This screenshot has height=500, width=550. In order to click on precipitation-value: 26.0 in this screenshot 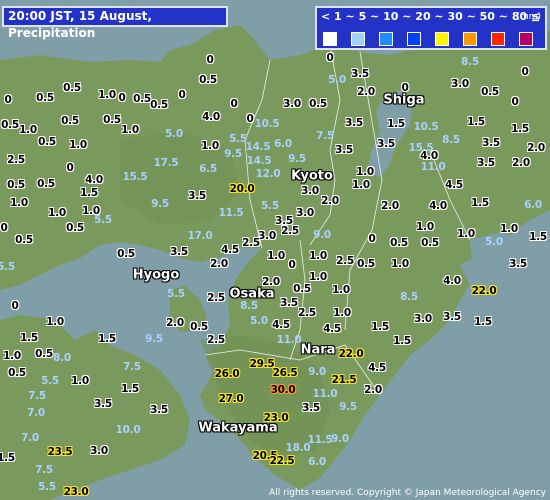, I will do `click(227, 374)`.